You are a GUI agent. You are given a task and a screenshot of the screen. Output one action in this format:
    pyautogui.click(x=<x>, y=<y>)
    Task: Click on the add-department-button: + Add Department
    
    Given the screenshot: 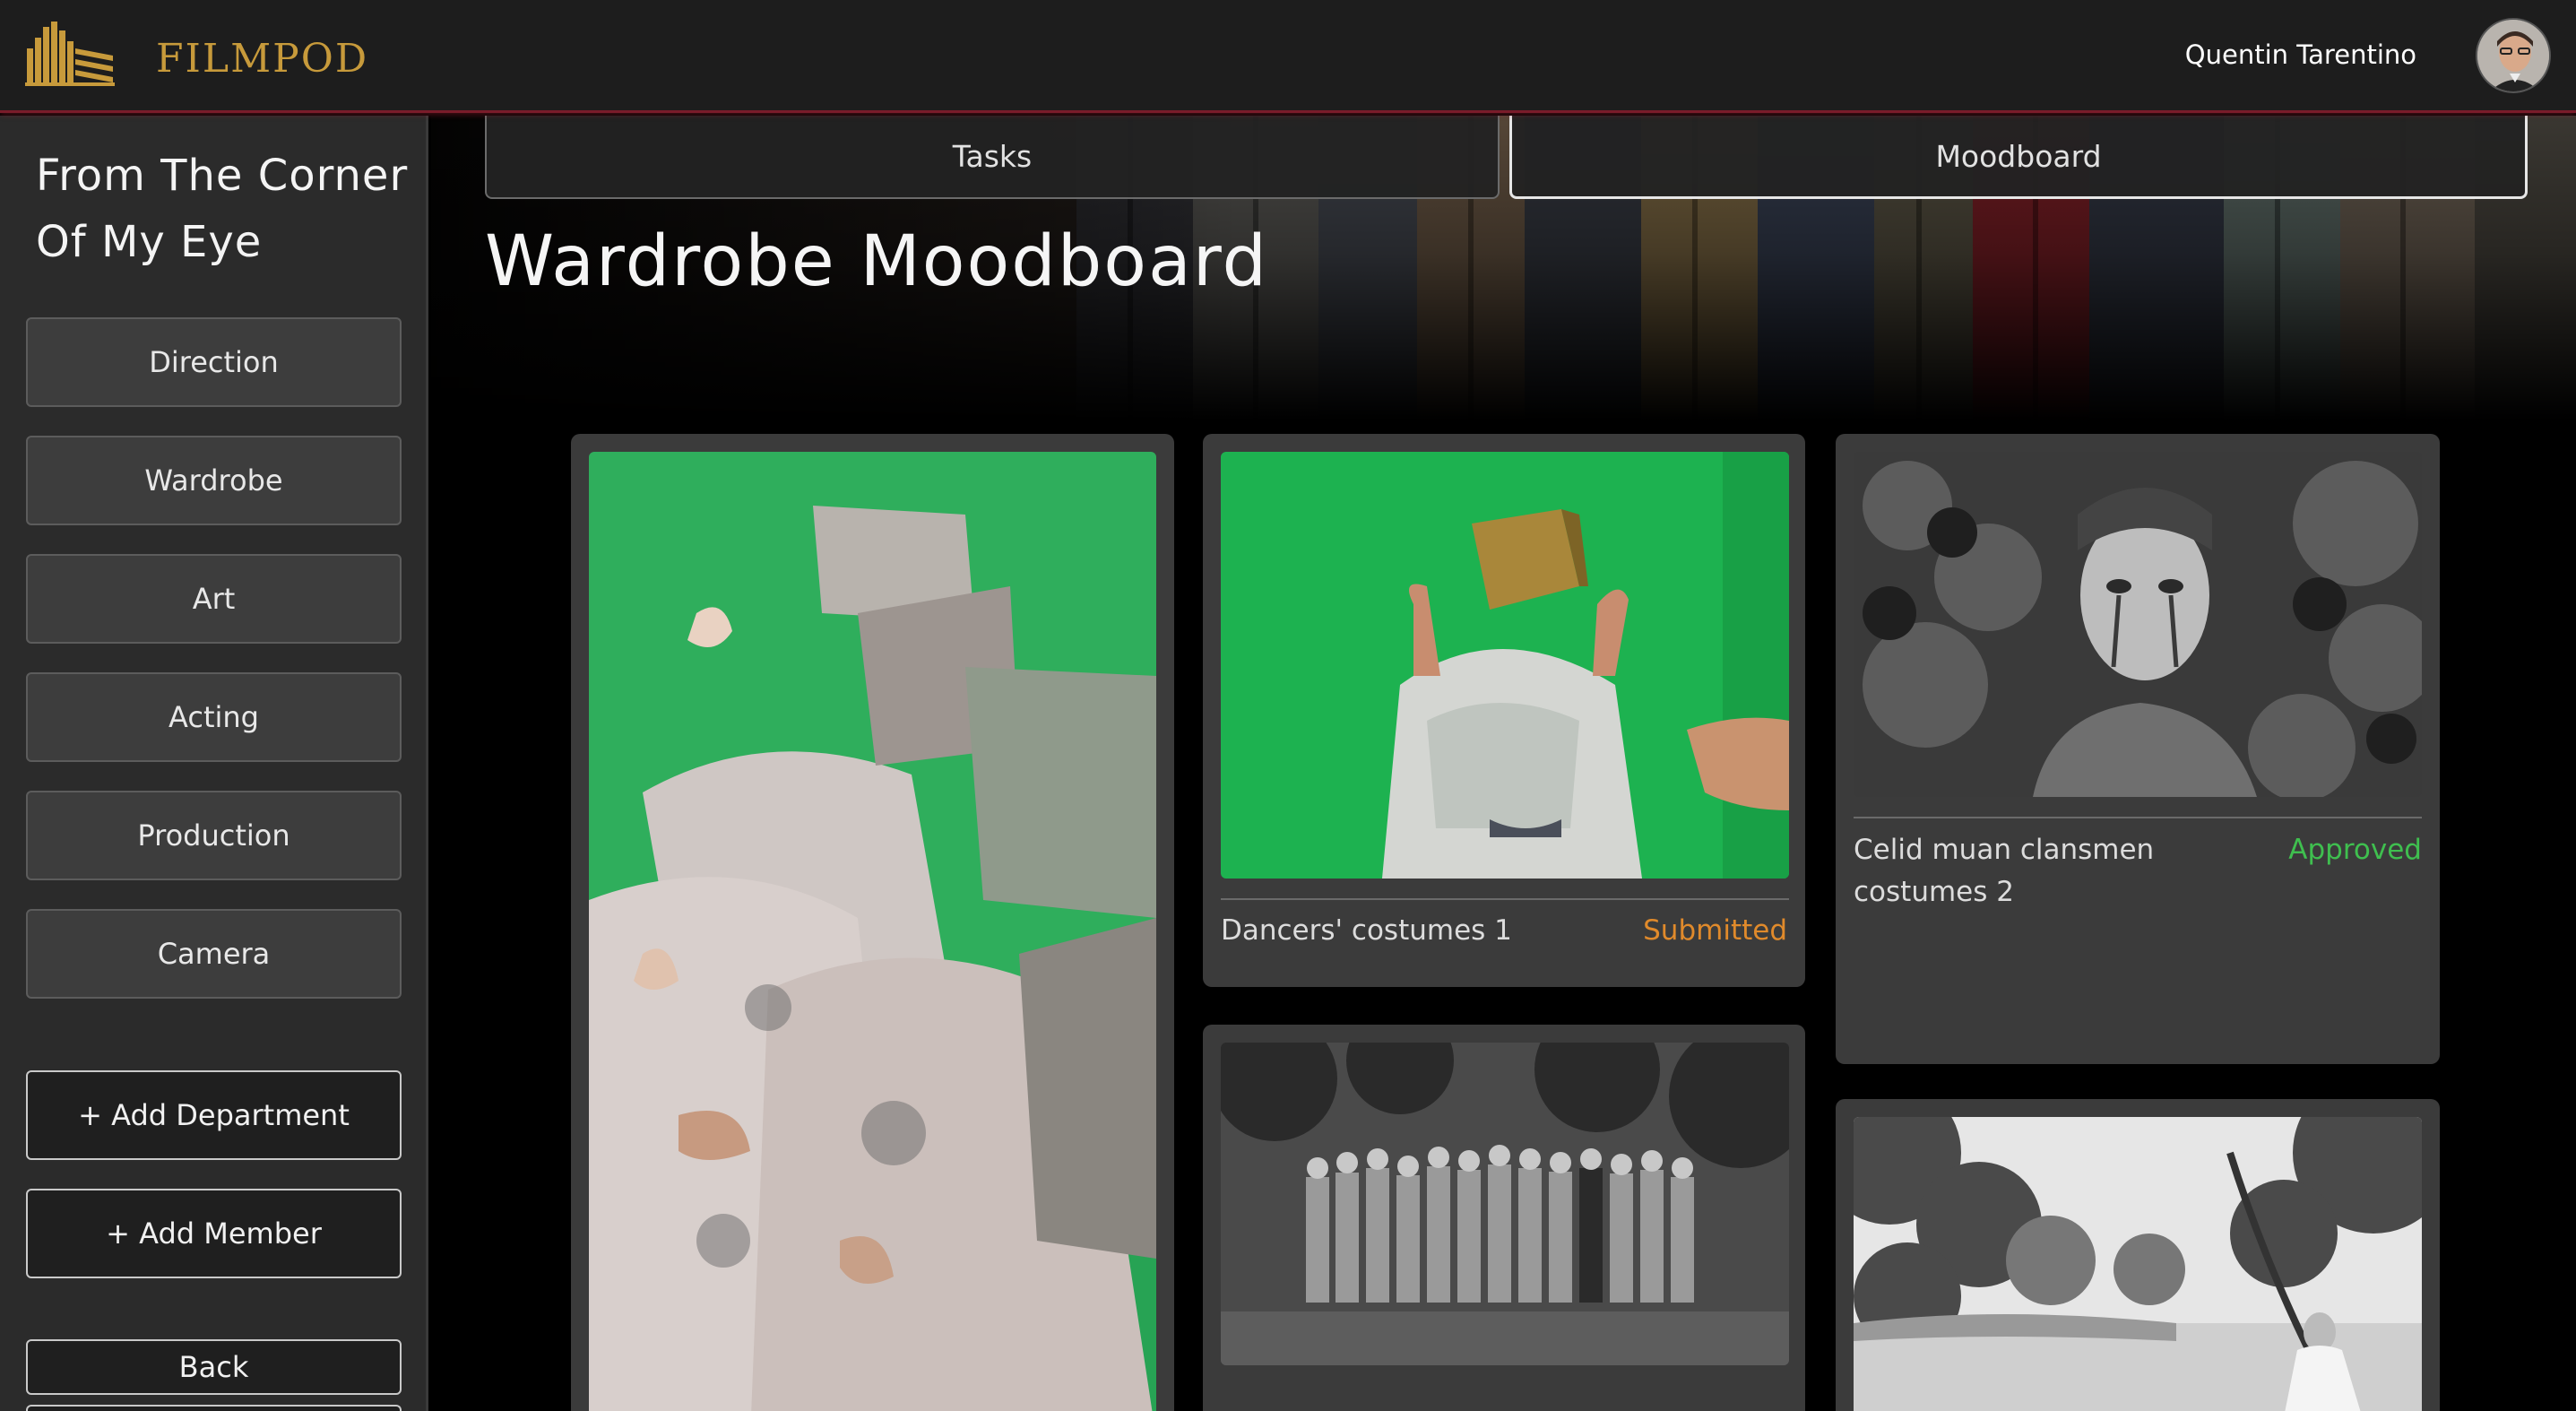 What is the action you would take?
    pyautogui.click(x=214, y=1115)
    